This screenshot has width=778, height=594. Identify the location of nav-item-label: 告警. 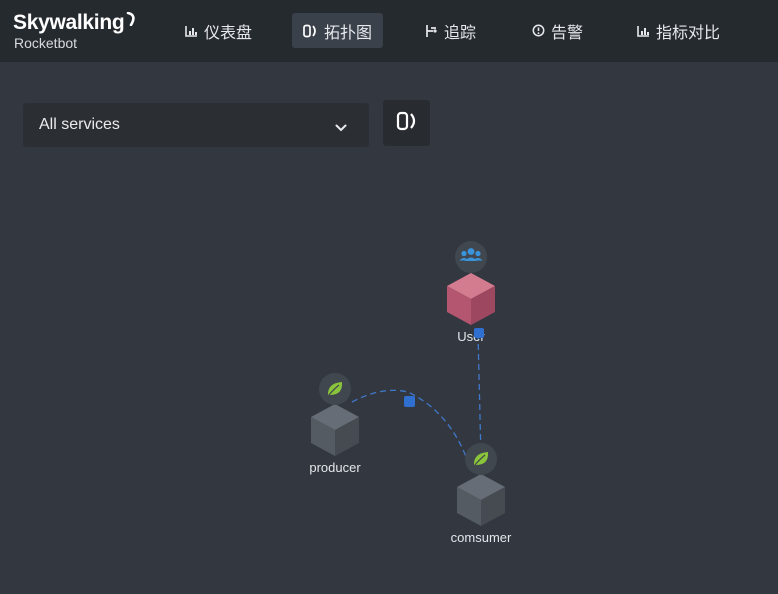
(567, 33).